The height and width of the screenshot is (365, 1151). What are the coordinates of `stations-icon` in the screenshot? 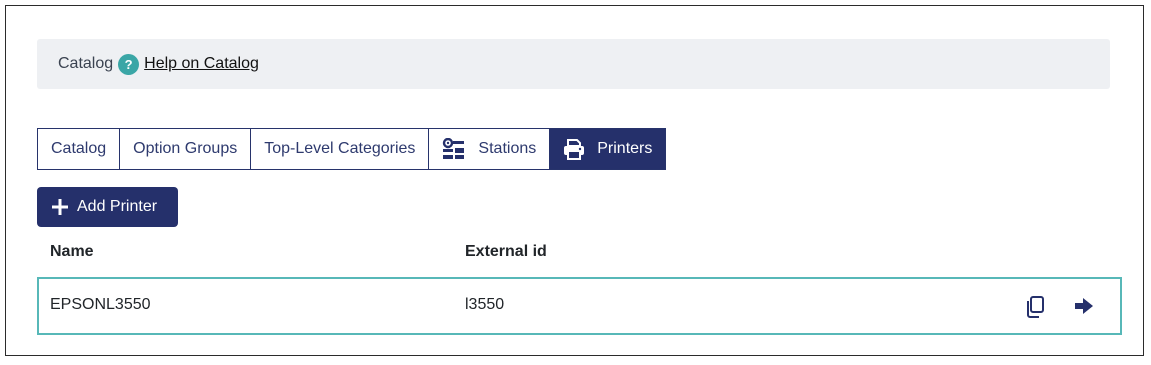 It's located at (454, 149).